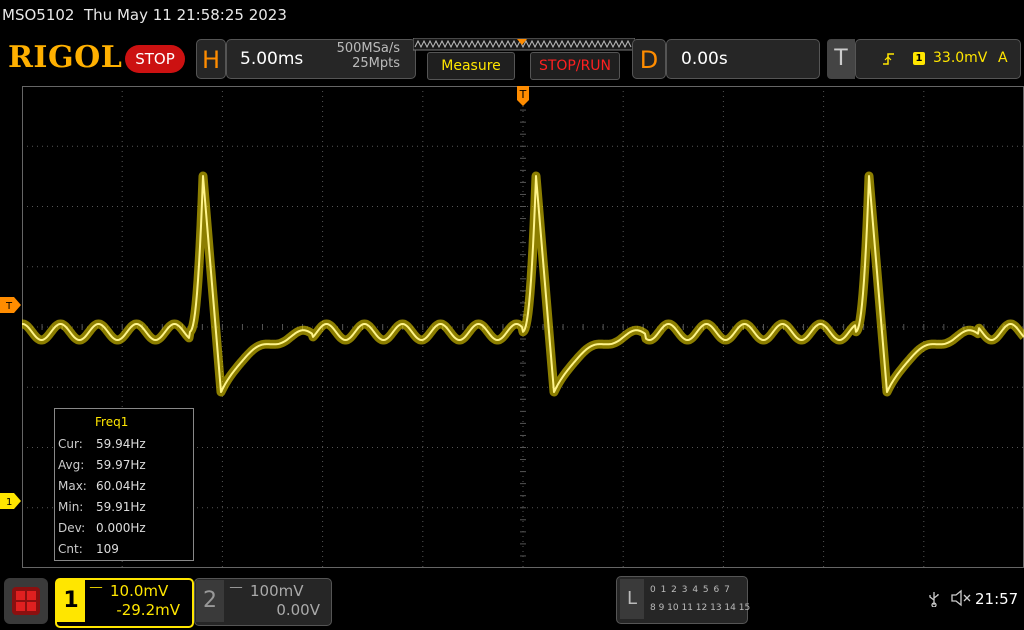  I want to click on timebase-value: 5.00ms, so click(272, 59).